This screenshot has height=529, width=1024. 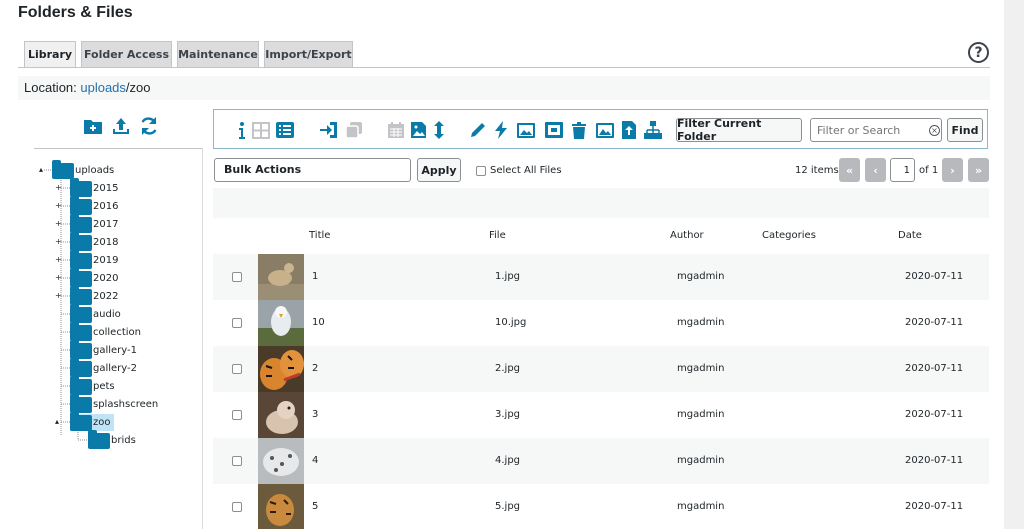 I want to click on tab-import-export: Import/Export, so click(x=308, y=54).